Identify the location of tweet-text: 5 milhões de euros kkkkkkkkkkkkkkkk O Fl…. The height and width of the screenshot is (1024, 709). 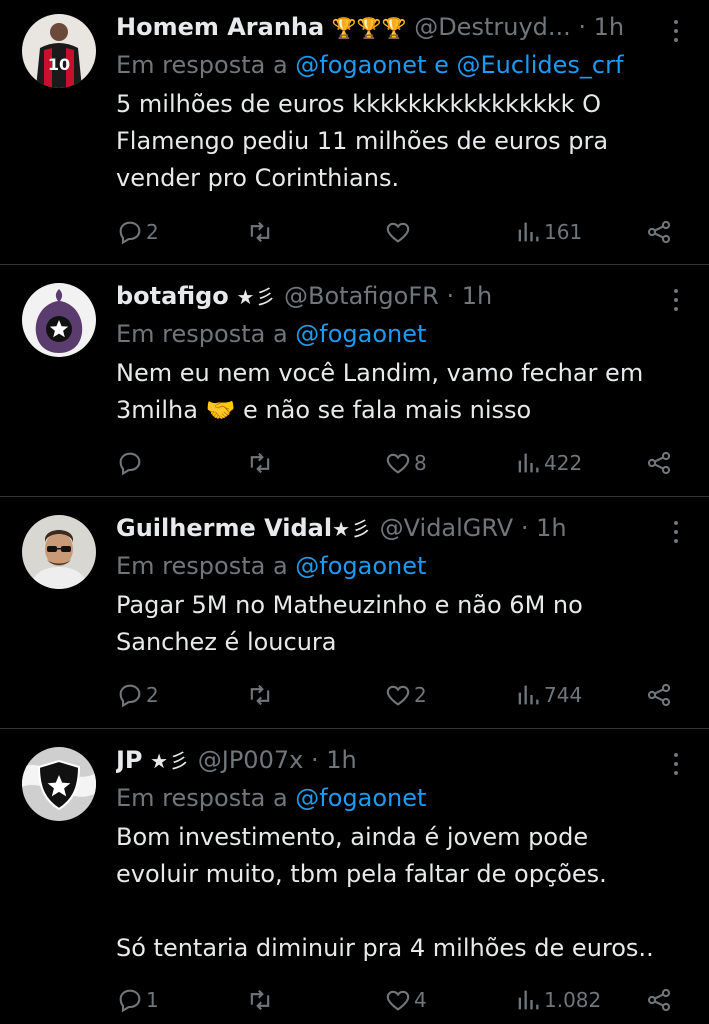
(390, 141).